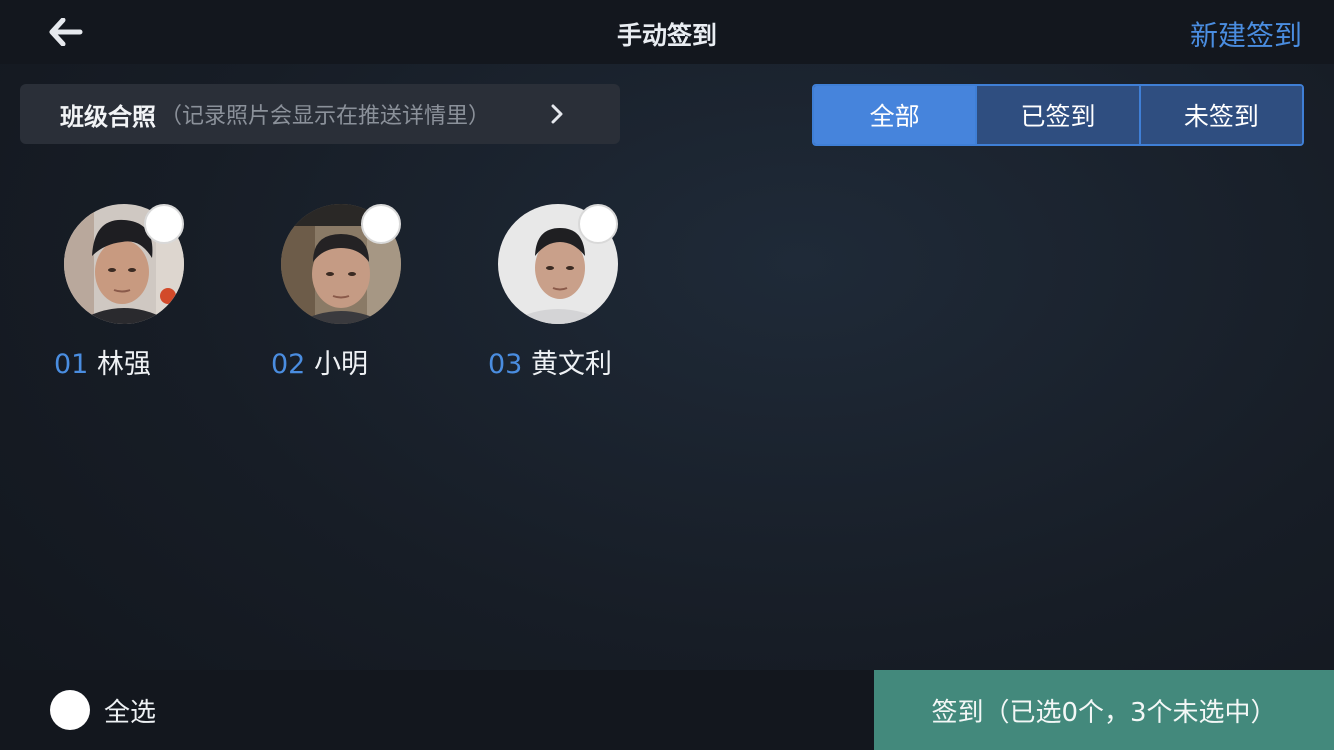 Image resolution: width=1334 pixels, height=750 pixels. I want to click on class-photo-hint: （记录照片会显示在推送详情里）, so click(325, 116).